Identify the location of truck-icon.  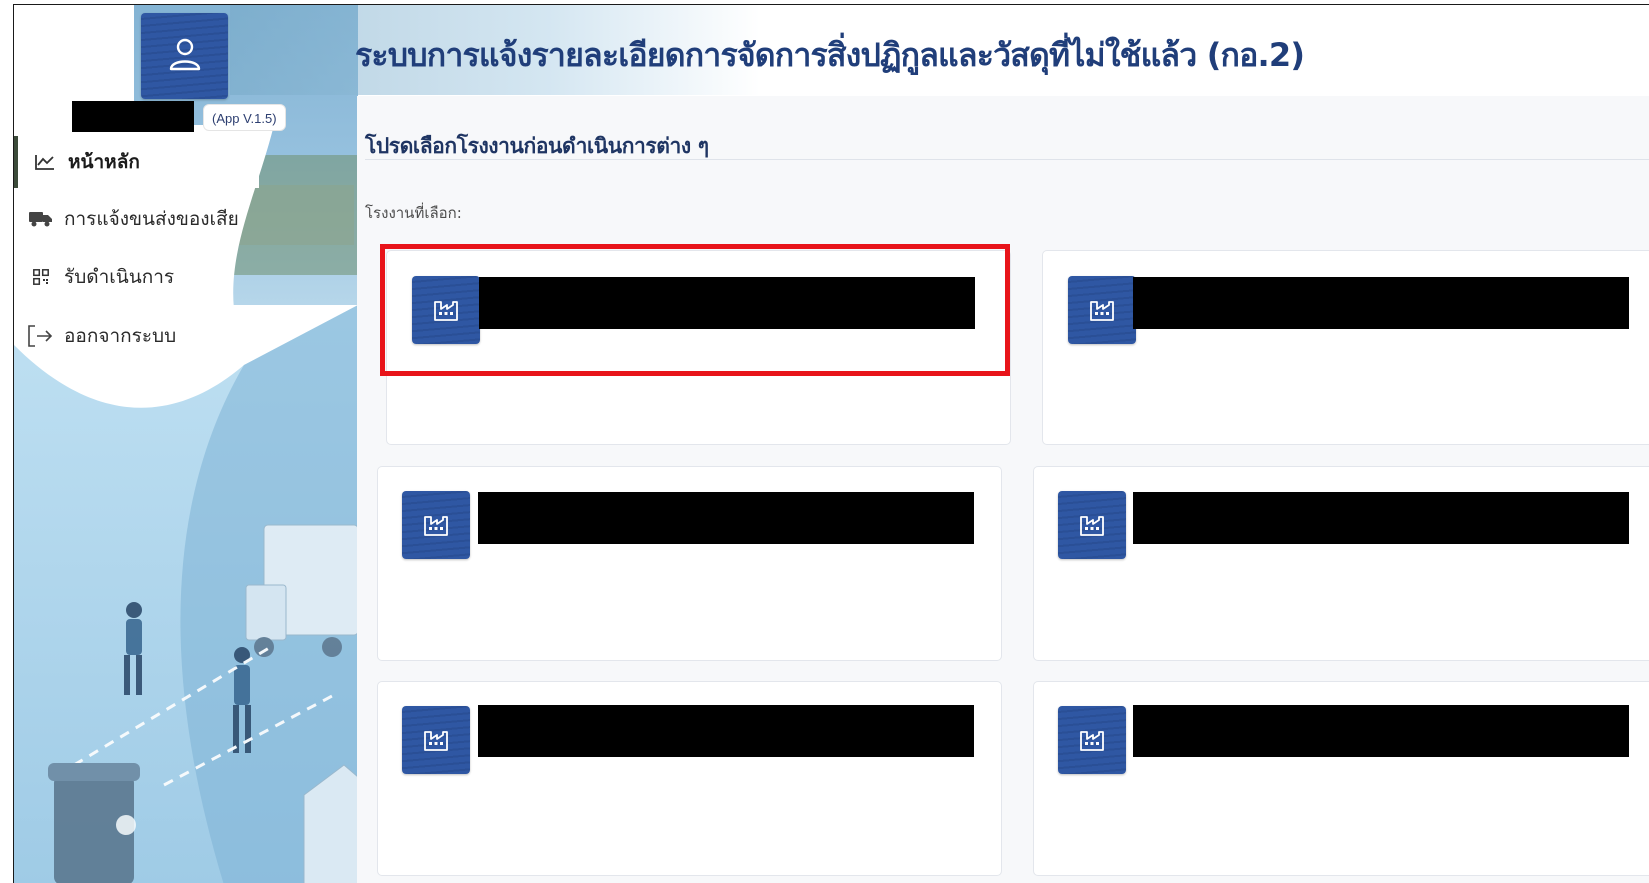
(41, 219).